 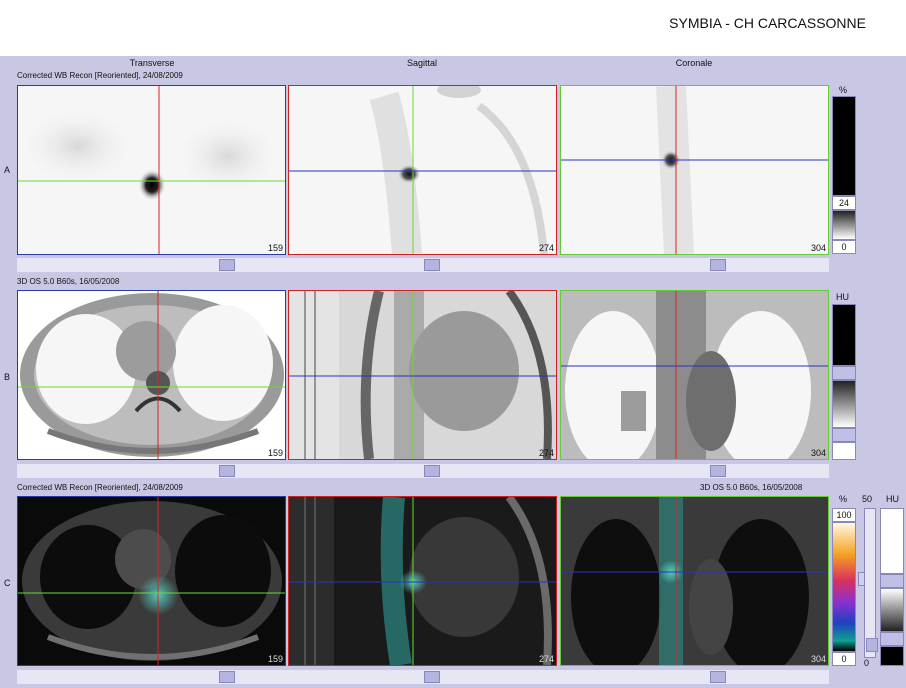 What do you see at coordinates (694, 63) in the screenshot?
I see `column-label-coronal: Coronale` at bounding box center [694, 63].